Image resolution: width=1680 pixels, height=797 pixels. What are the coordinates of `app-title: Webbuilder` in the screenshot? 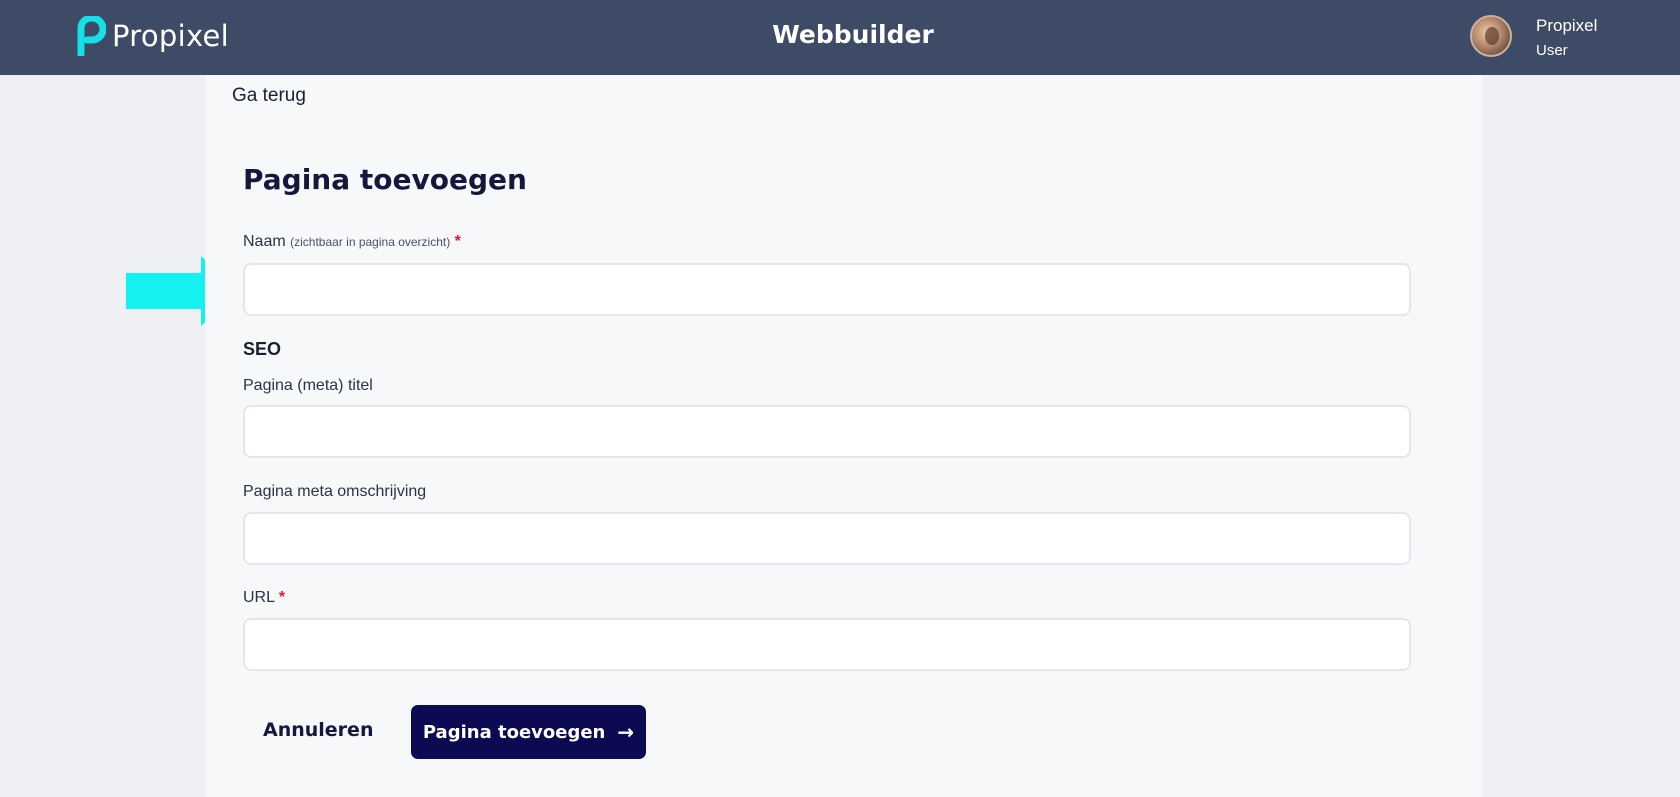 It's located at (853, 34).